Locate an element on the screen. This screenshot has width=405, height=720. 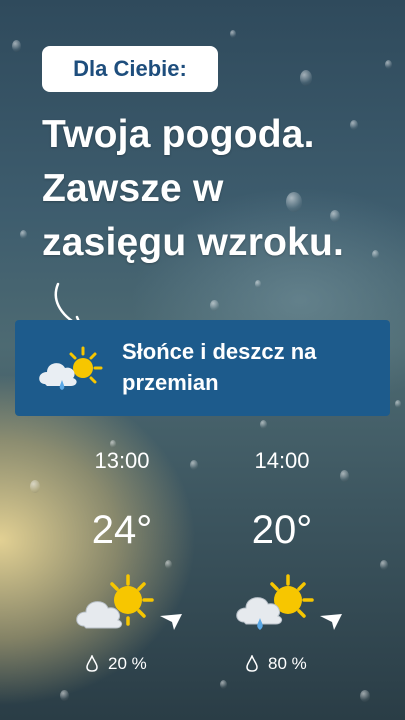
weather-summary-banner: Słońce i deszcz na przemian is located at coordinates (202, 368).